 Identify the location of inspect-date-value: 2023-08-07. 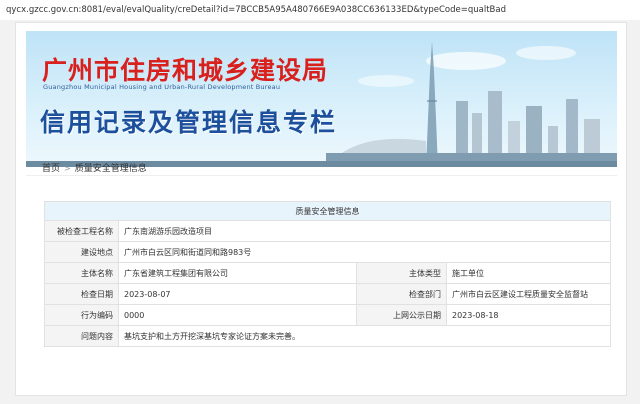
(237, 294).